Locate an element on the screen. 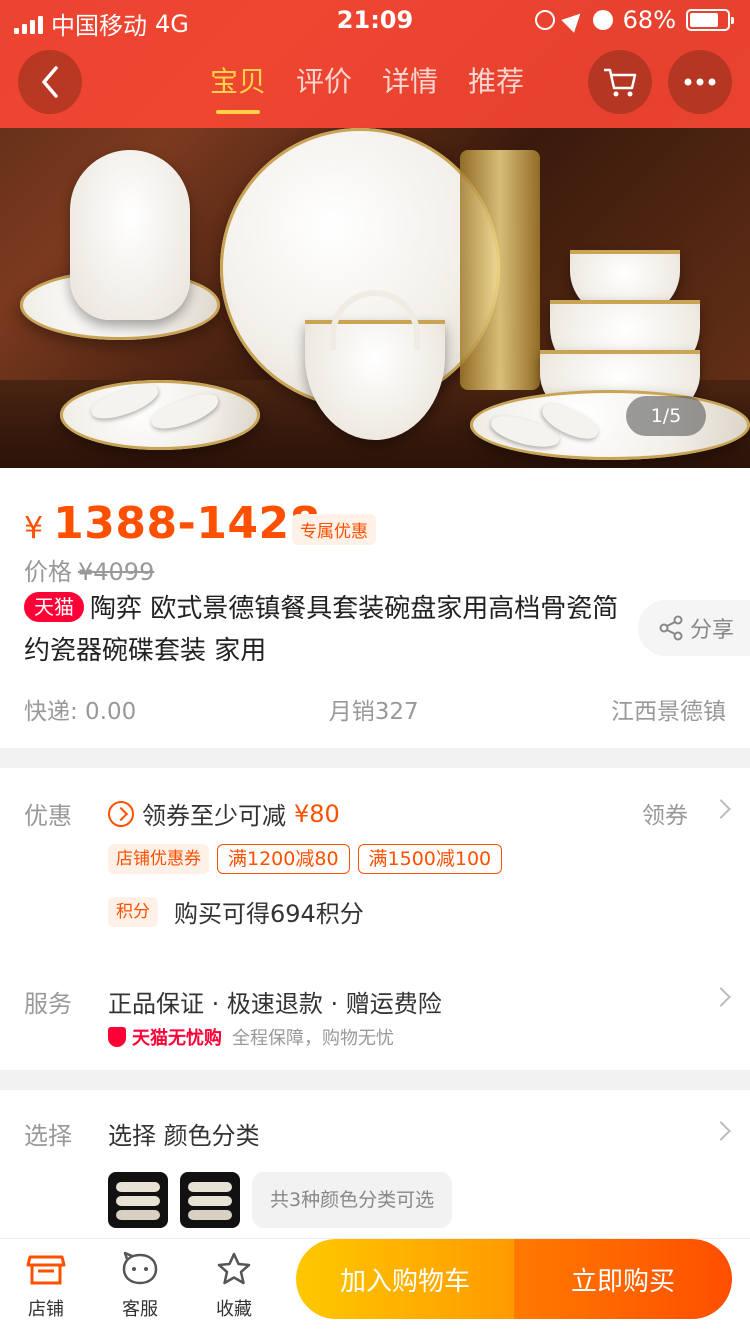 The height and width of the screenshot is (1334, 750). shield-icon is located at coordinates (117, 1037).